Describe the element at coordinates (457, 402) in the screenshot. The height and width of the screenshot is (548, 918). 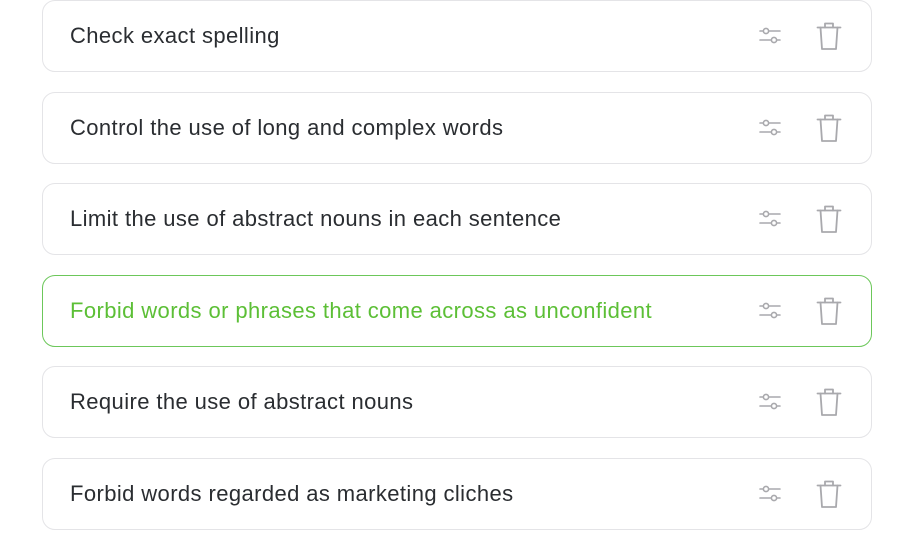
I see `rule-row: Require the use of abstract nouns` at that location.